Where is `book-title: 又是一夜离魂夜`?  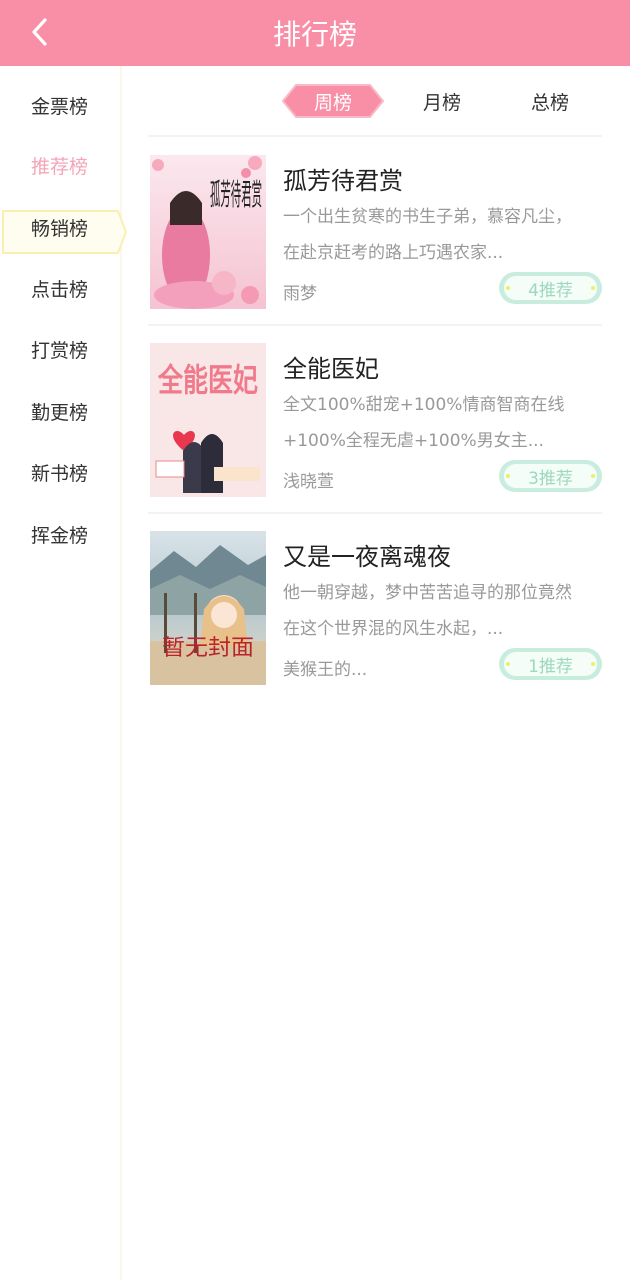 book-title: 又是一夜离魂夜 is located at coordinates (367, 554).